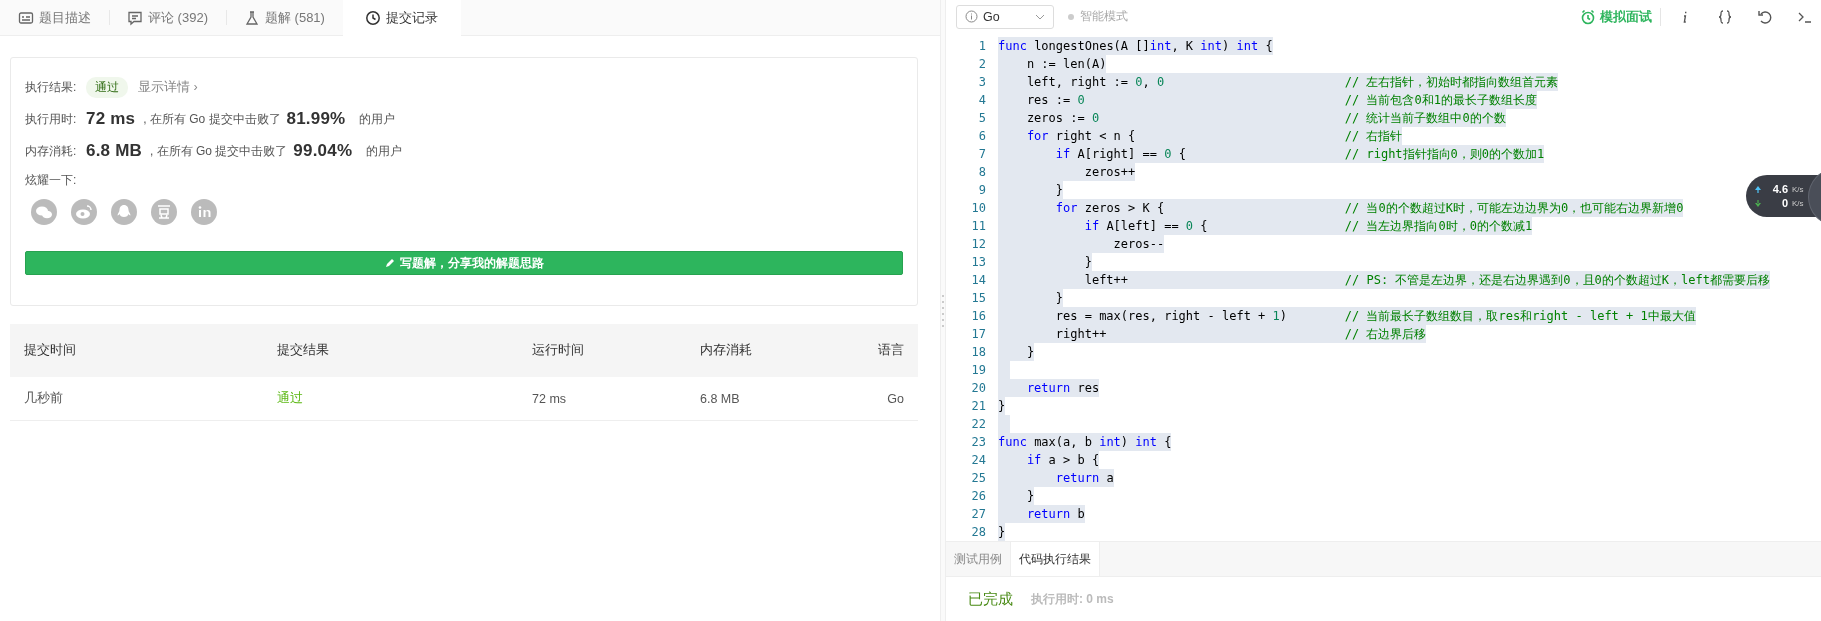 The width and height of the screenshot is (1821, 621). Describe the element at coordinates (981, 136) in the screenshot. I see `line-number: 6` at that location.